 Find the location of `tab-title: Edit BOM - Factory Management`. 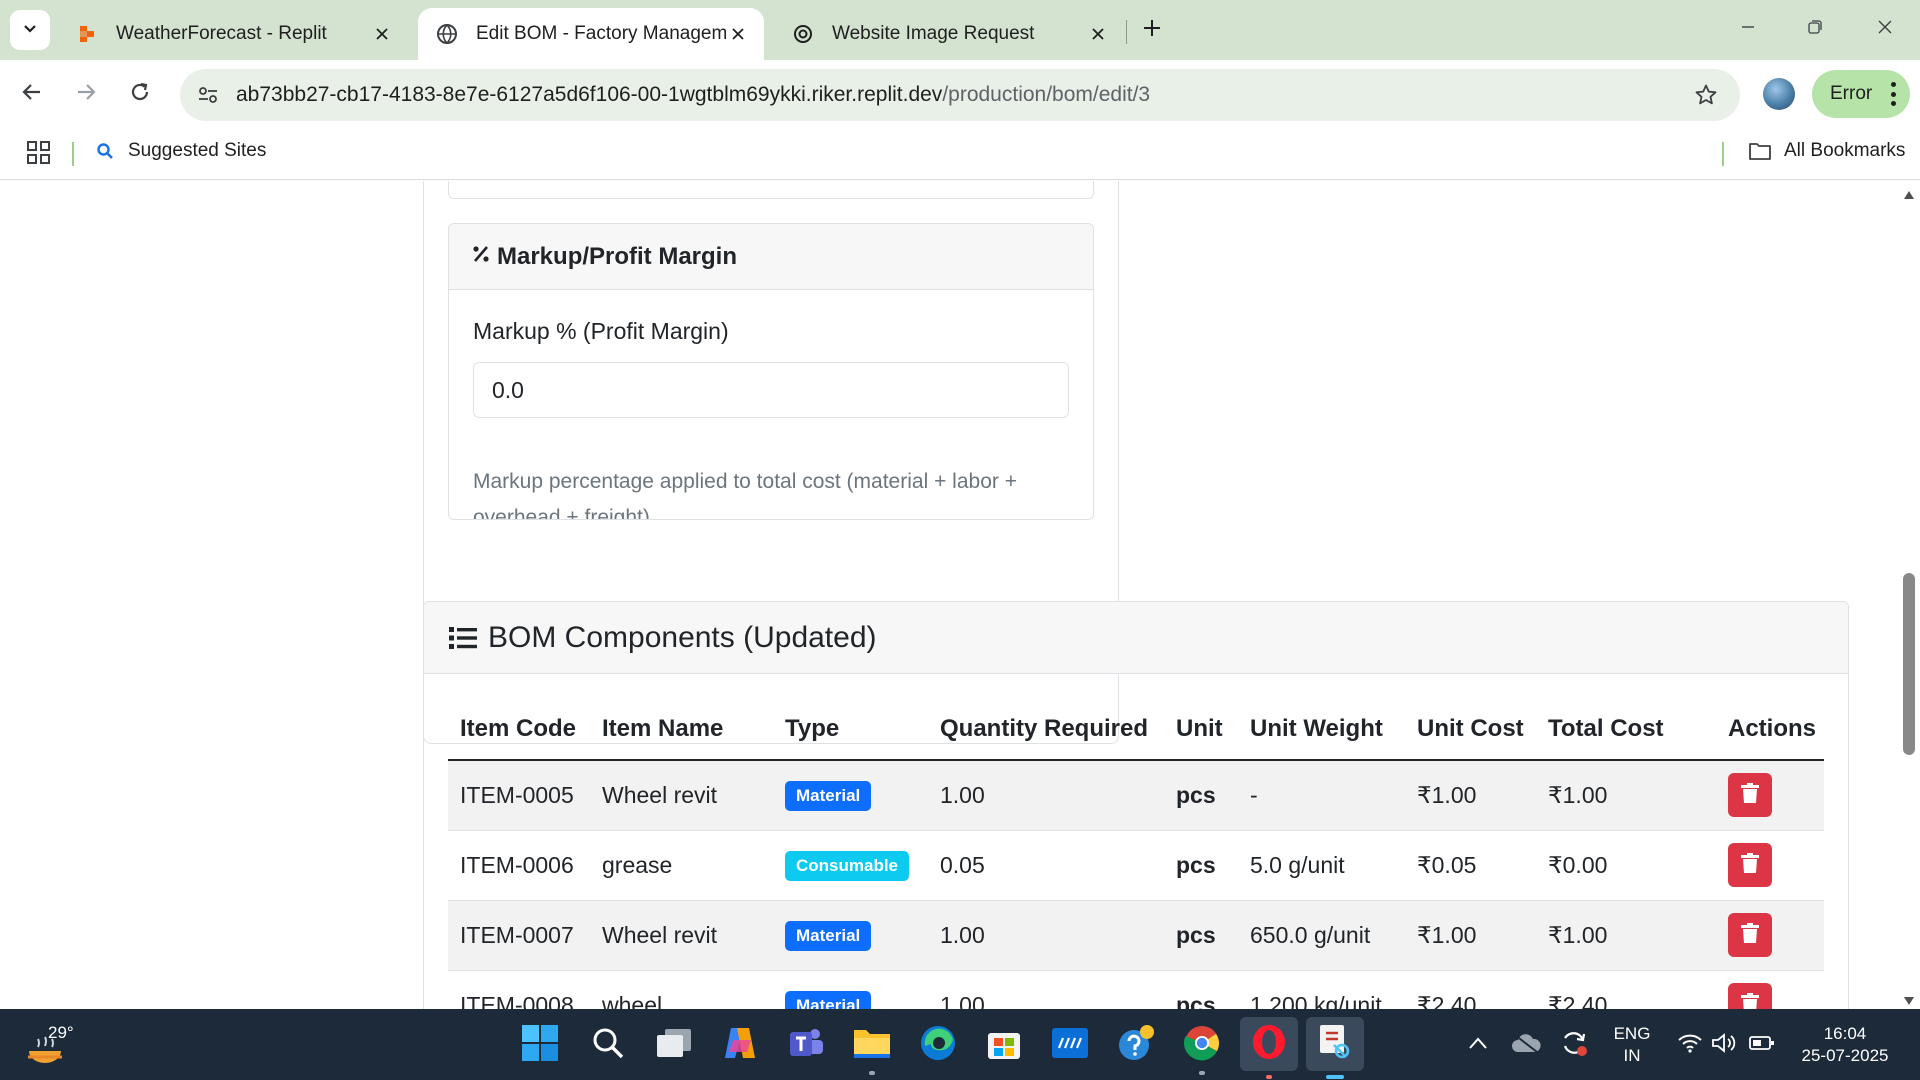

tab-title: Edit BOM - Factory Management is located at coordinates (601, 33).